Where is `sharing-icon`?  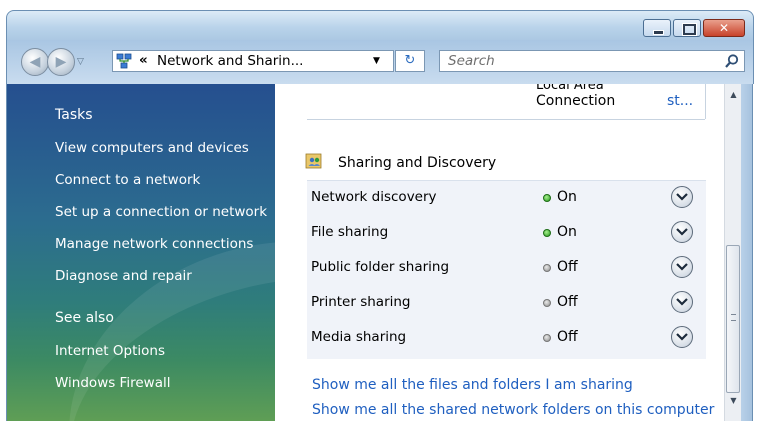 sharing-icon is located at coordinates (313, 161).